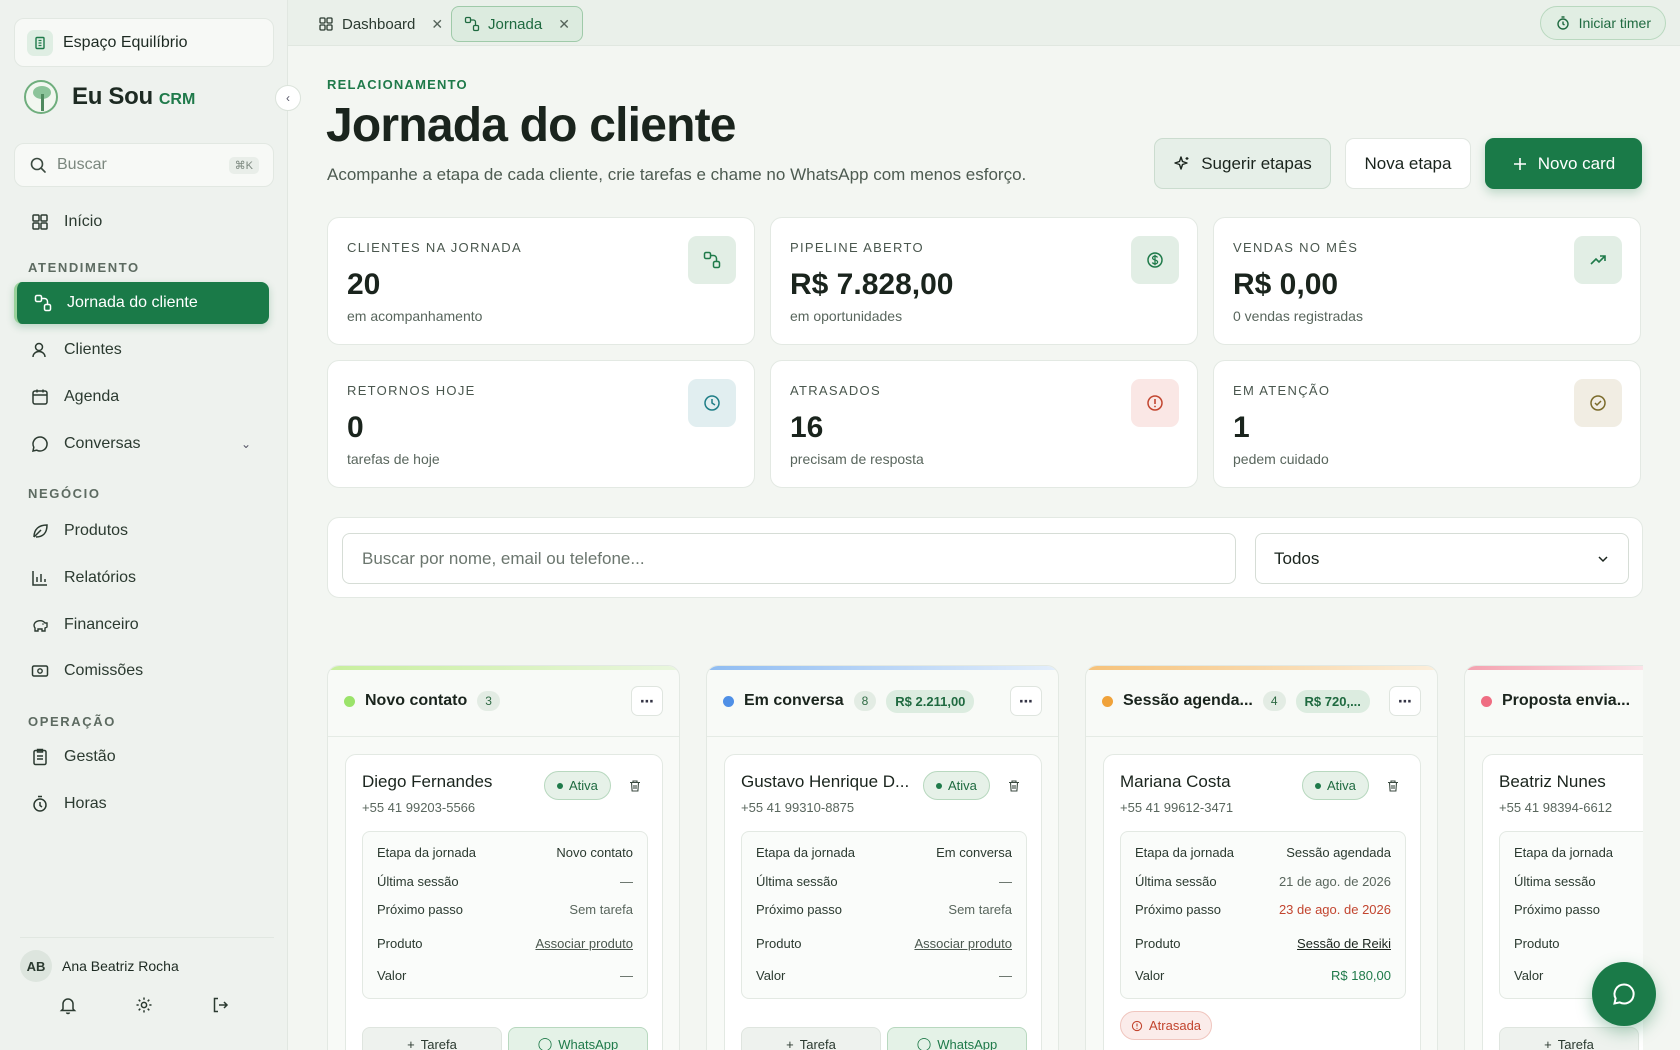 The width and height of the screenshot is (1680, 1050). I want to click on detail-row-next-step: Próximo passo 23 de ago. de 2026, so click(1263, 909).